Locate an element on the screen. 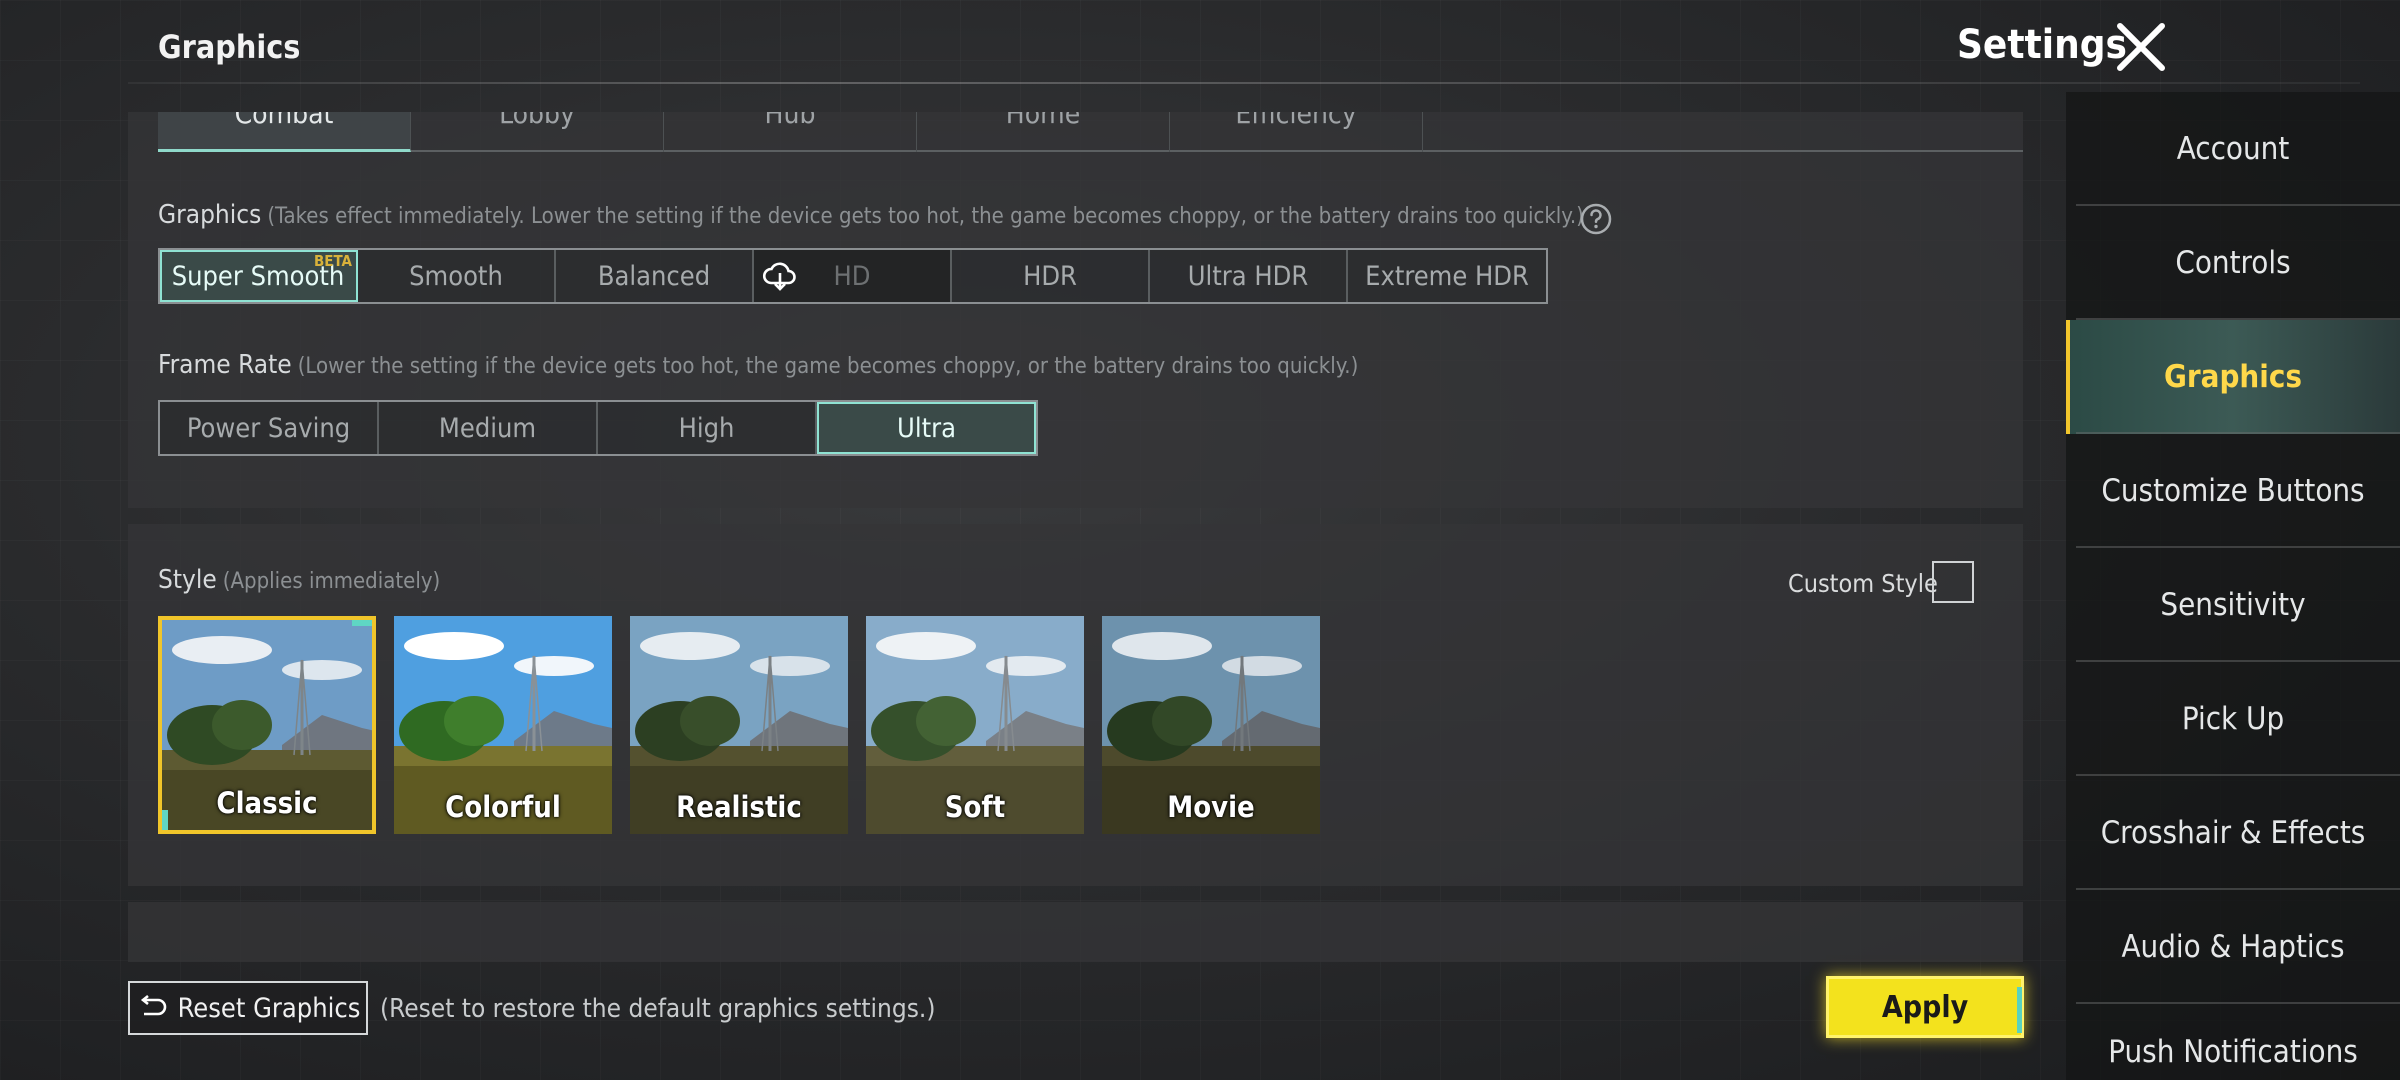  style-label: Style is located at coordinates (187, 580).